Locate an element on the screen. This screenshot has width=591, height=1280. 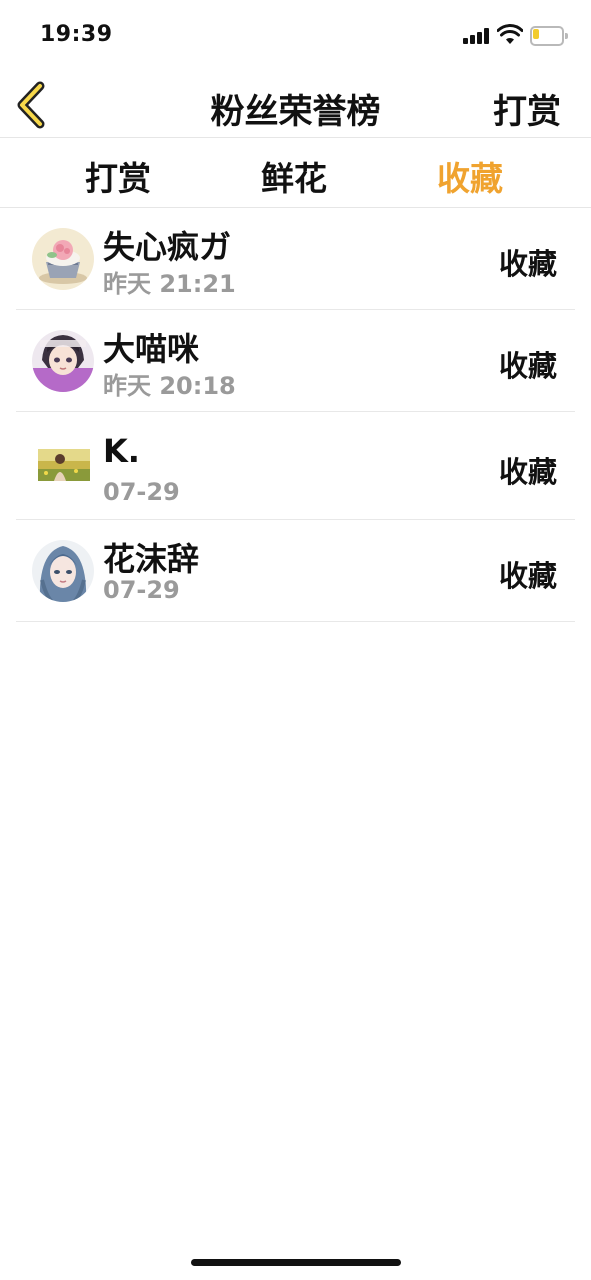
blue-hair-avatar-icon is located at coordinates (63, 571).